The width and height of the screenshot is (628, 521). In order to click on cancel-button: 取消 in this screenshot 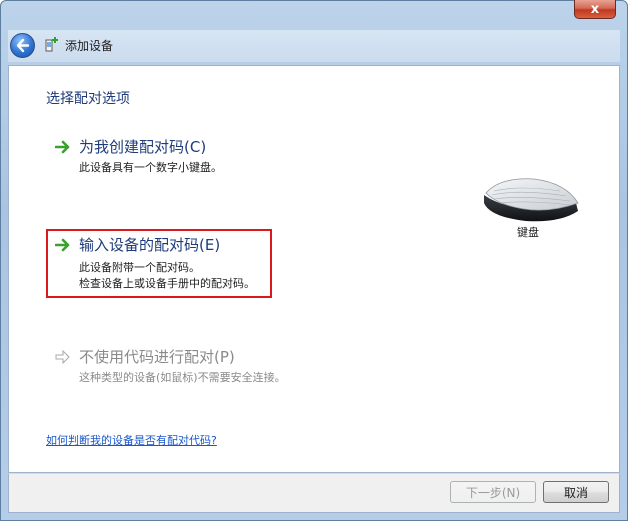, I will do `click(576, 492)`.